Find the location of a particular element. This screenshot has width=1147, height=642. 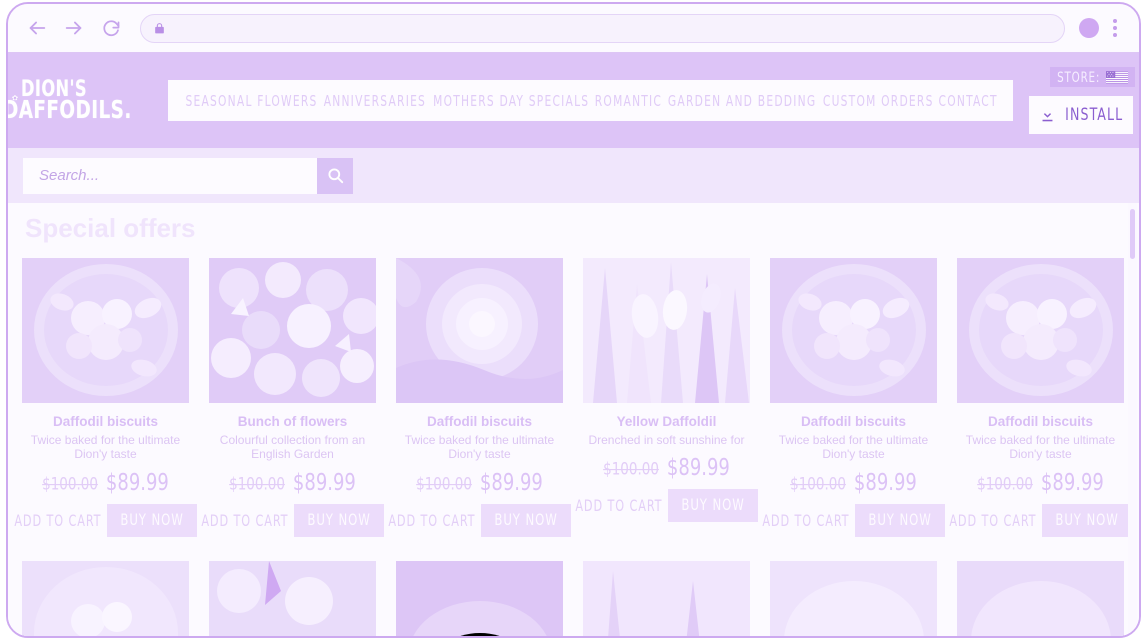

site-logo-text: DION'S DAFFODILS. is located at coordinates (84, 100).